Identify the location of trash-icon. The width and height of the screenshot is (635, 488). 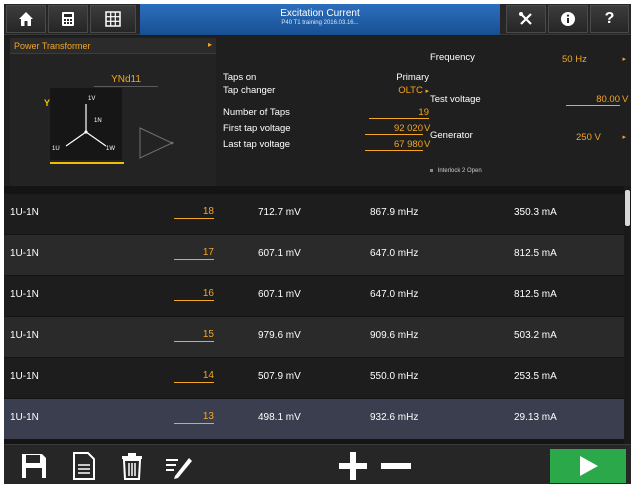
(132, 466).